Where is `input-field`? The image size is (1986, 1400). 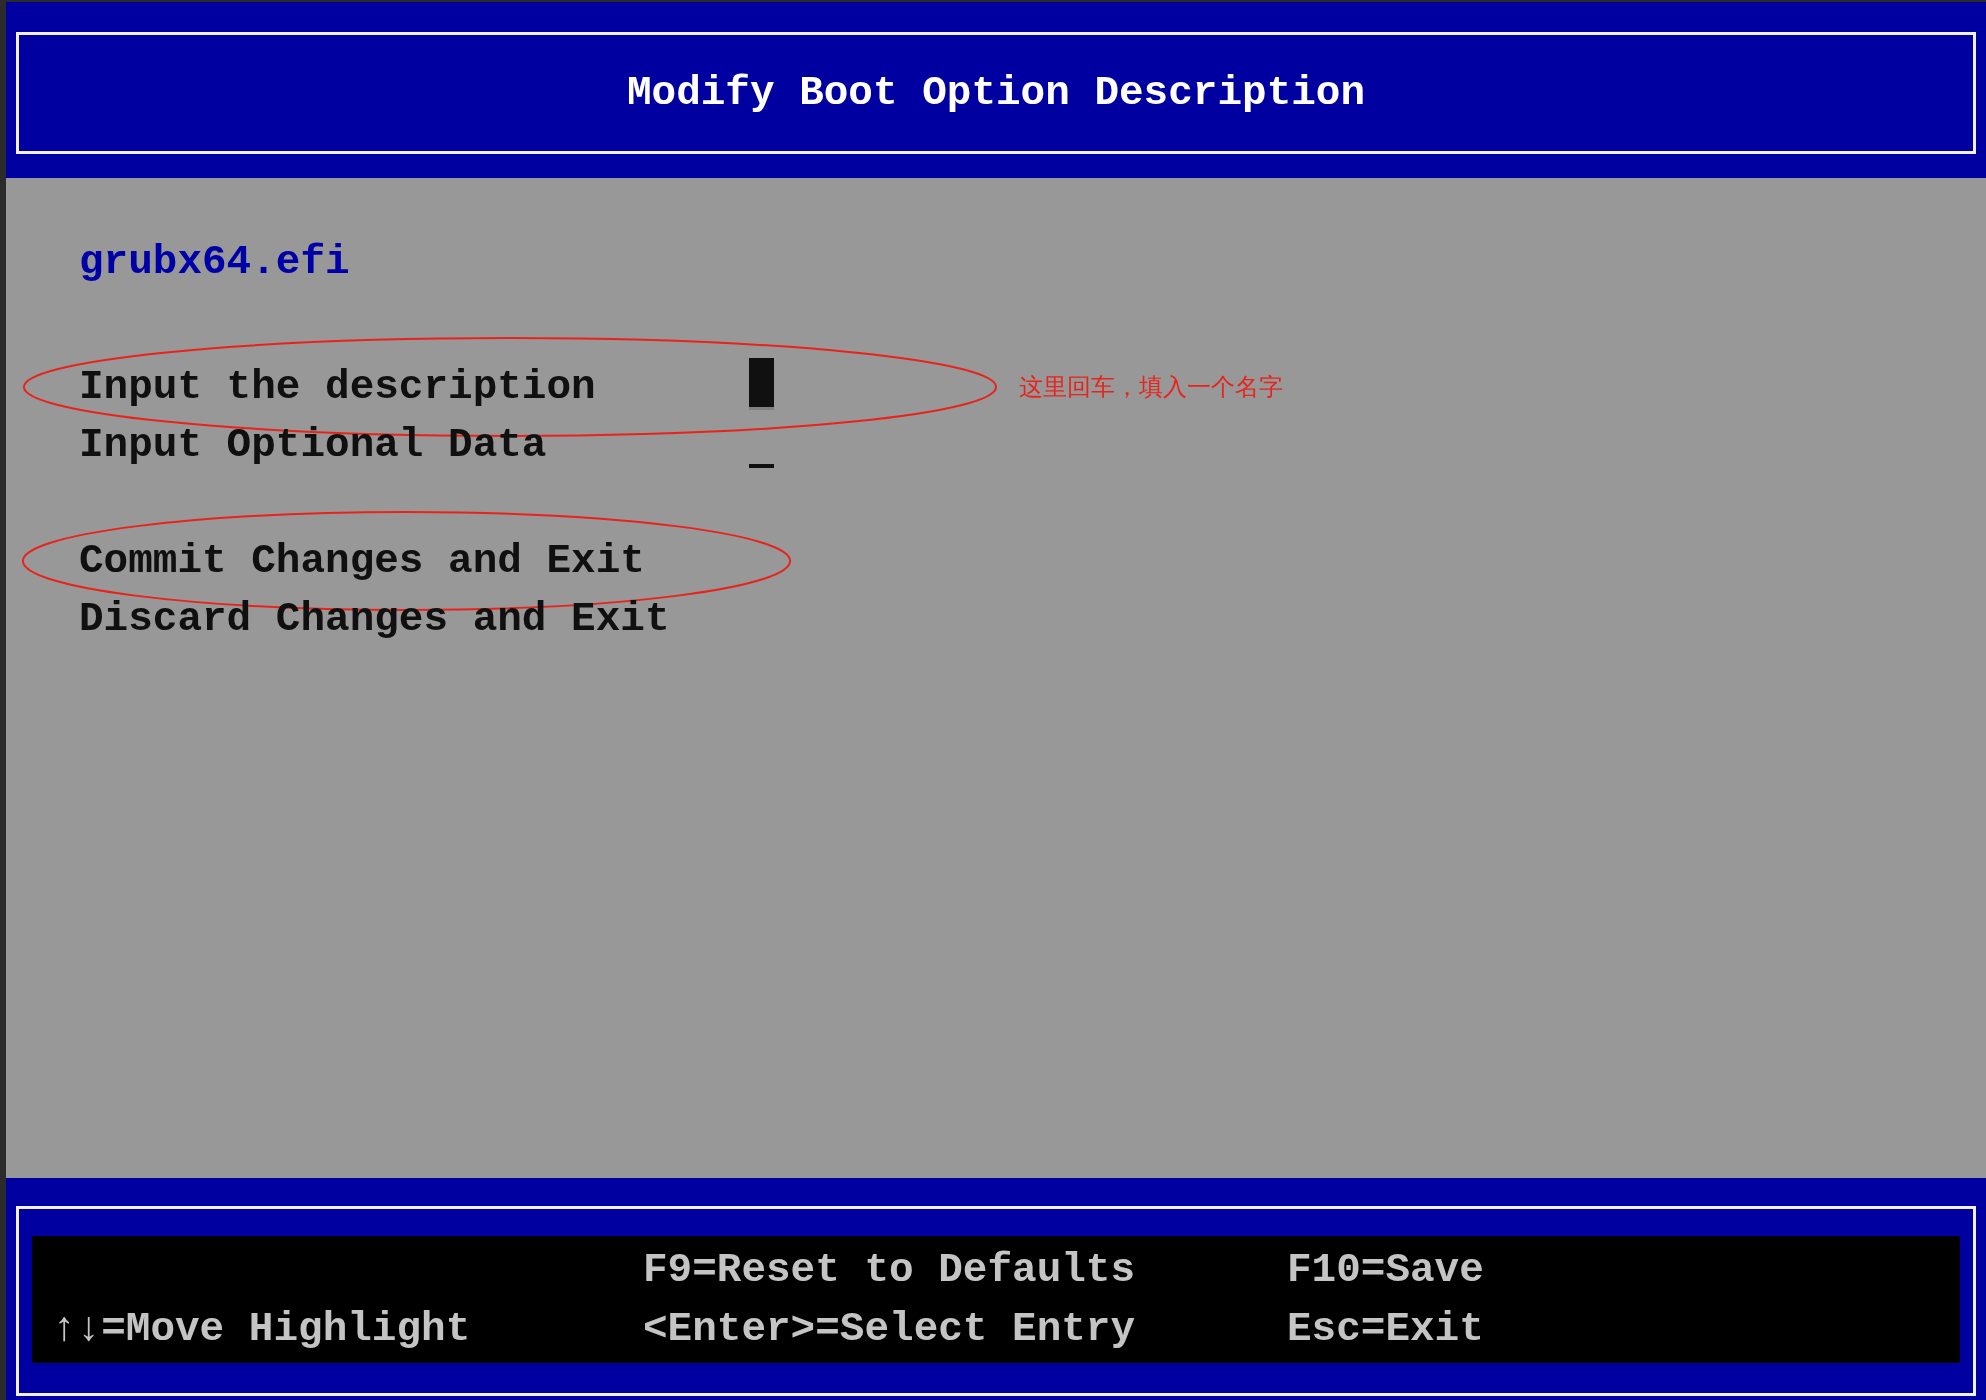 input-field is located at coordinates (761, 384).